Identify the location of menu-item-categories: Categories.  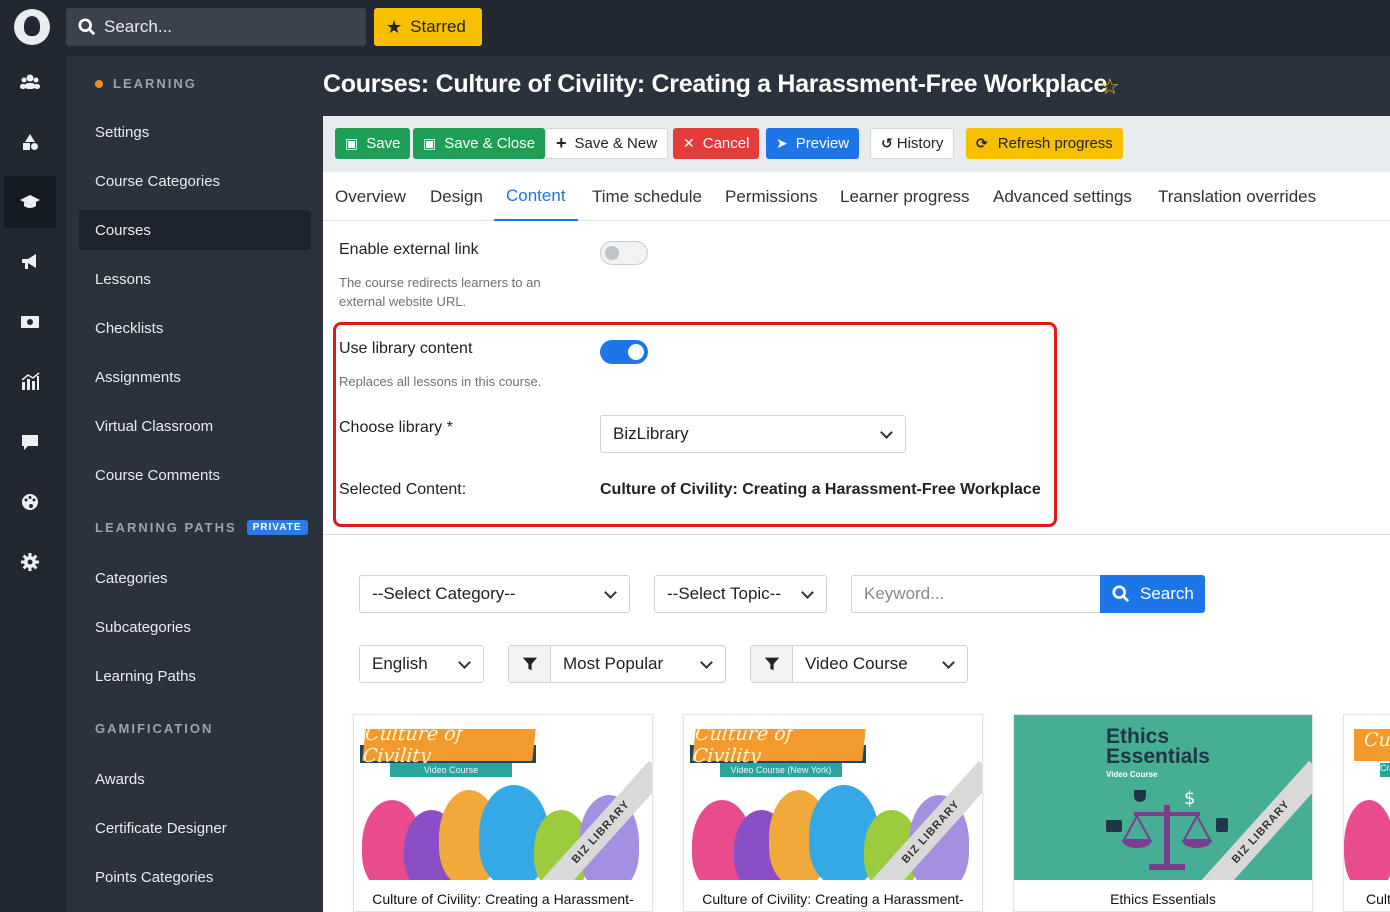
(195, 578).